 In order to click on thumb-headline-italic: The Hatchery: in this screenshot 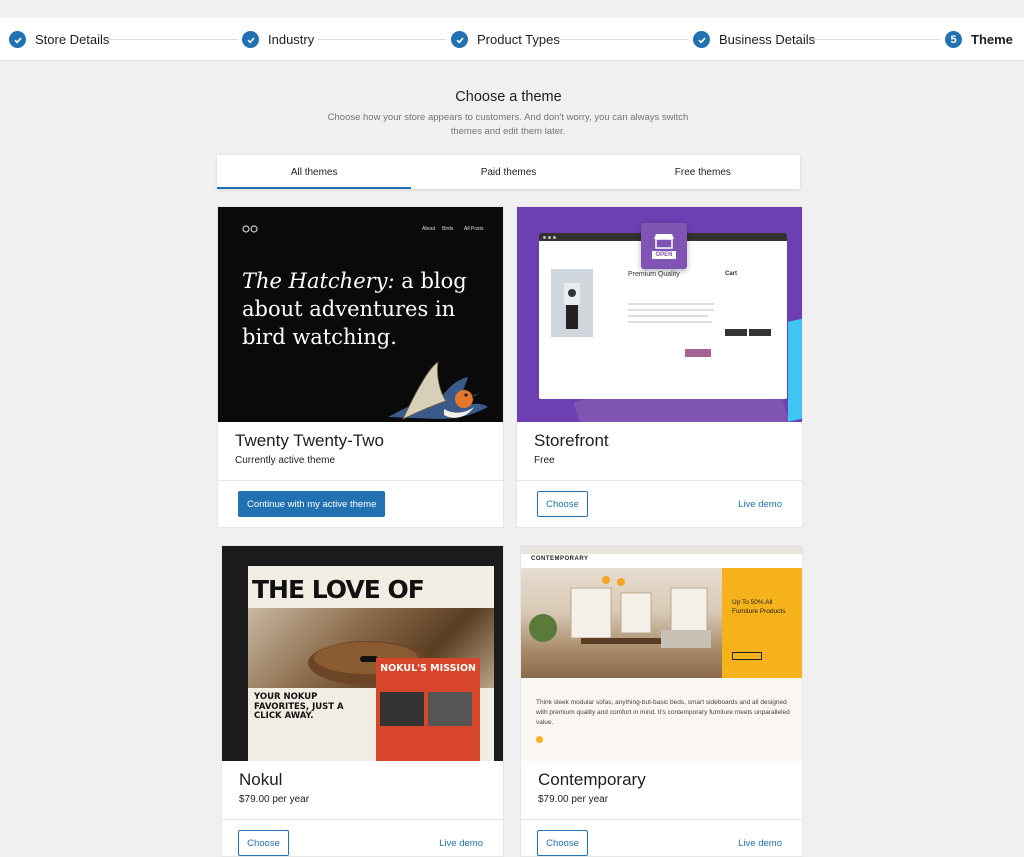, I will do `click(318, 281)`.